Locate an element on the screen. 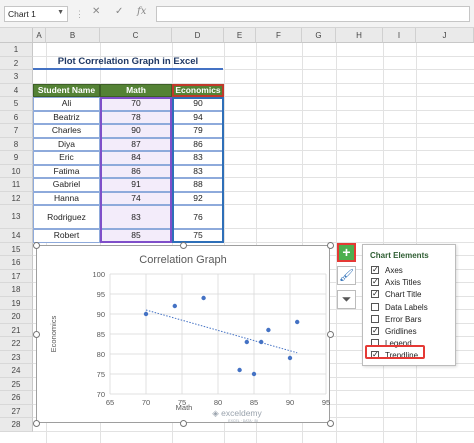 This screenshot has height=443, width=474. chart-element-axis-titles: Axis Titles is located at coordinates (396, 282).